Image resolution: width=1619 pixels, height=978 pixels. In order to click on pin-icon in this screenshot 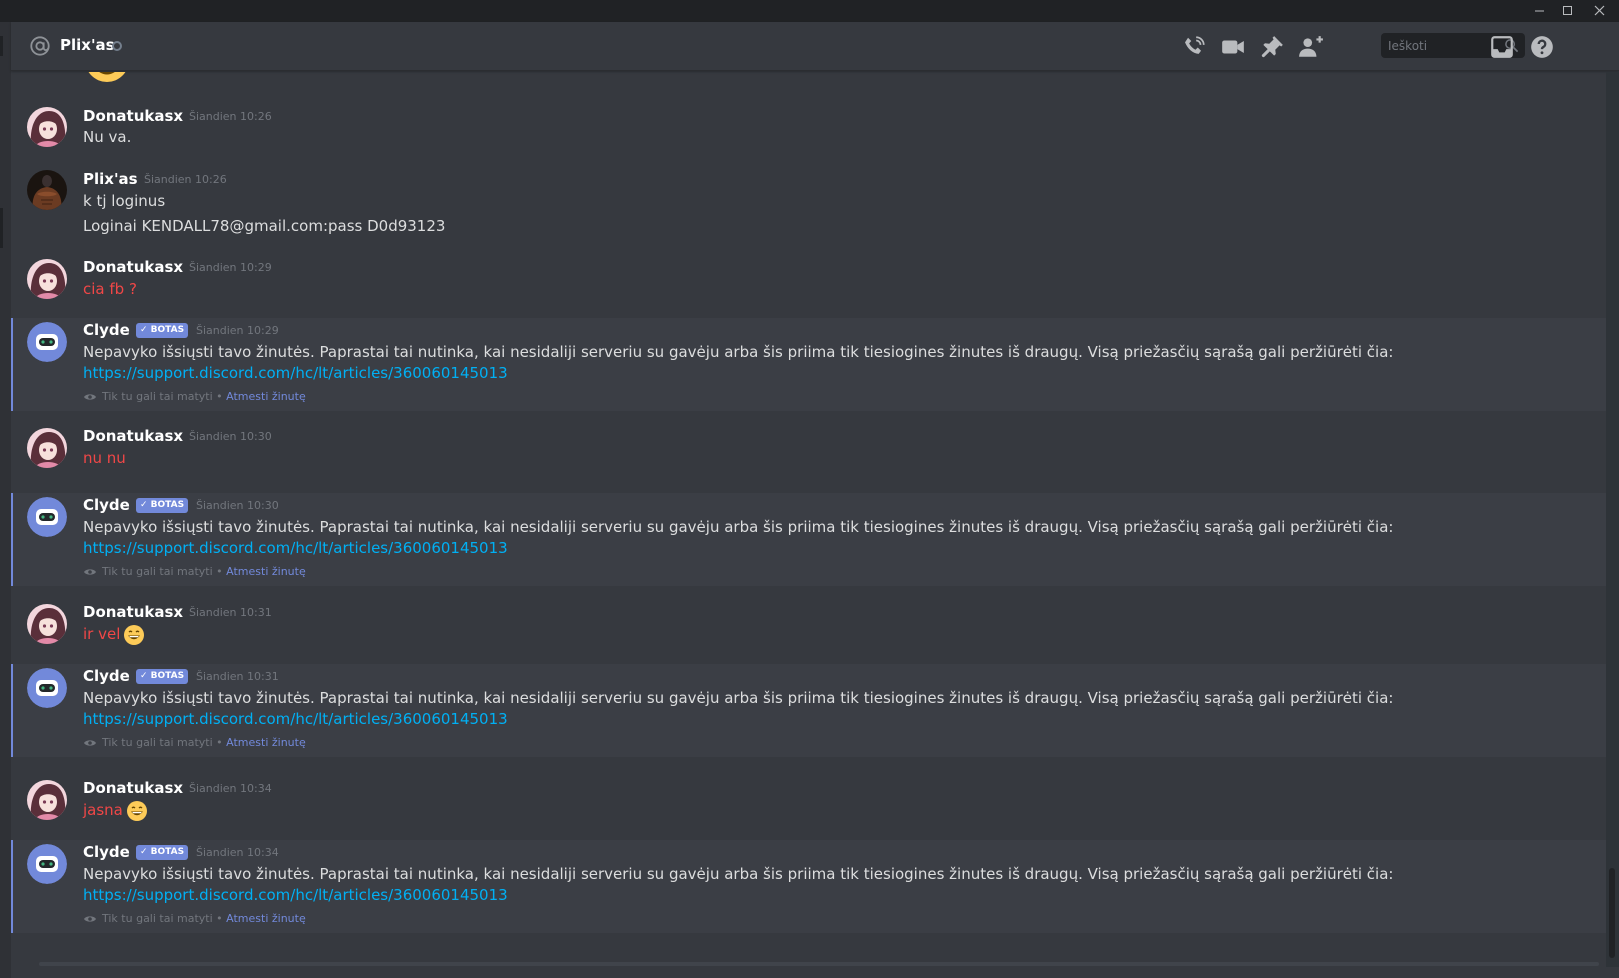, I will do `click(1272, 47)`.